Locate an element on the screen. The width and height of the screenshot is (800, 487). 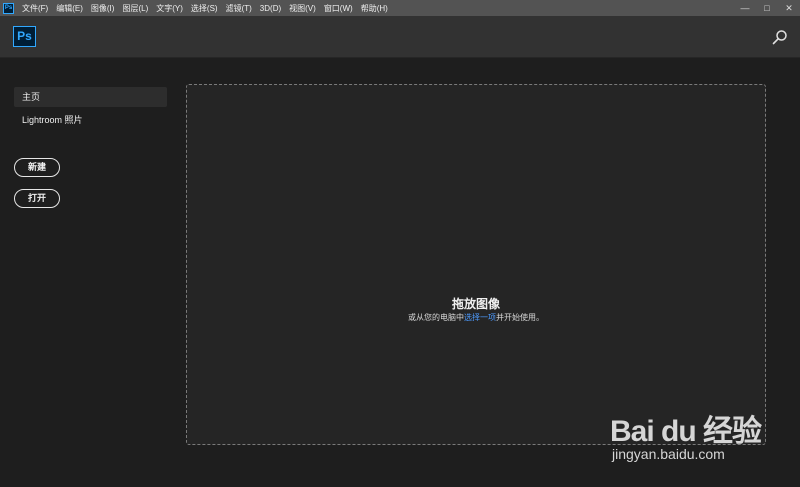
ps-logo: Ps is located at coordinates (24, 36).